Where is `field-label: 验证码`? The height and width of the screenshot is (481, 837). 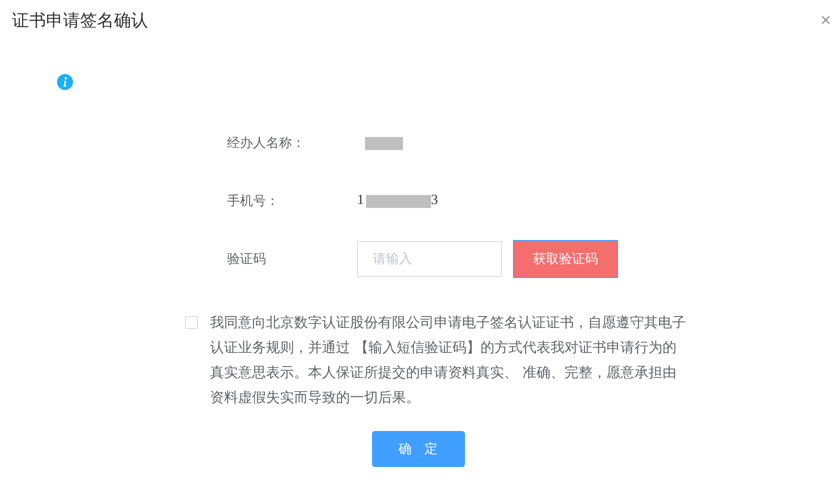
field-label: 验证码 is located at coordinates (247, 259).